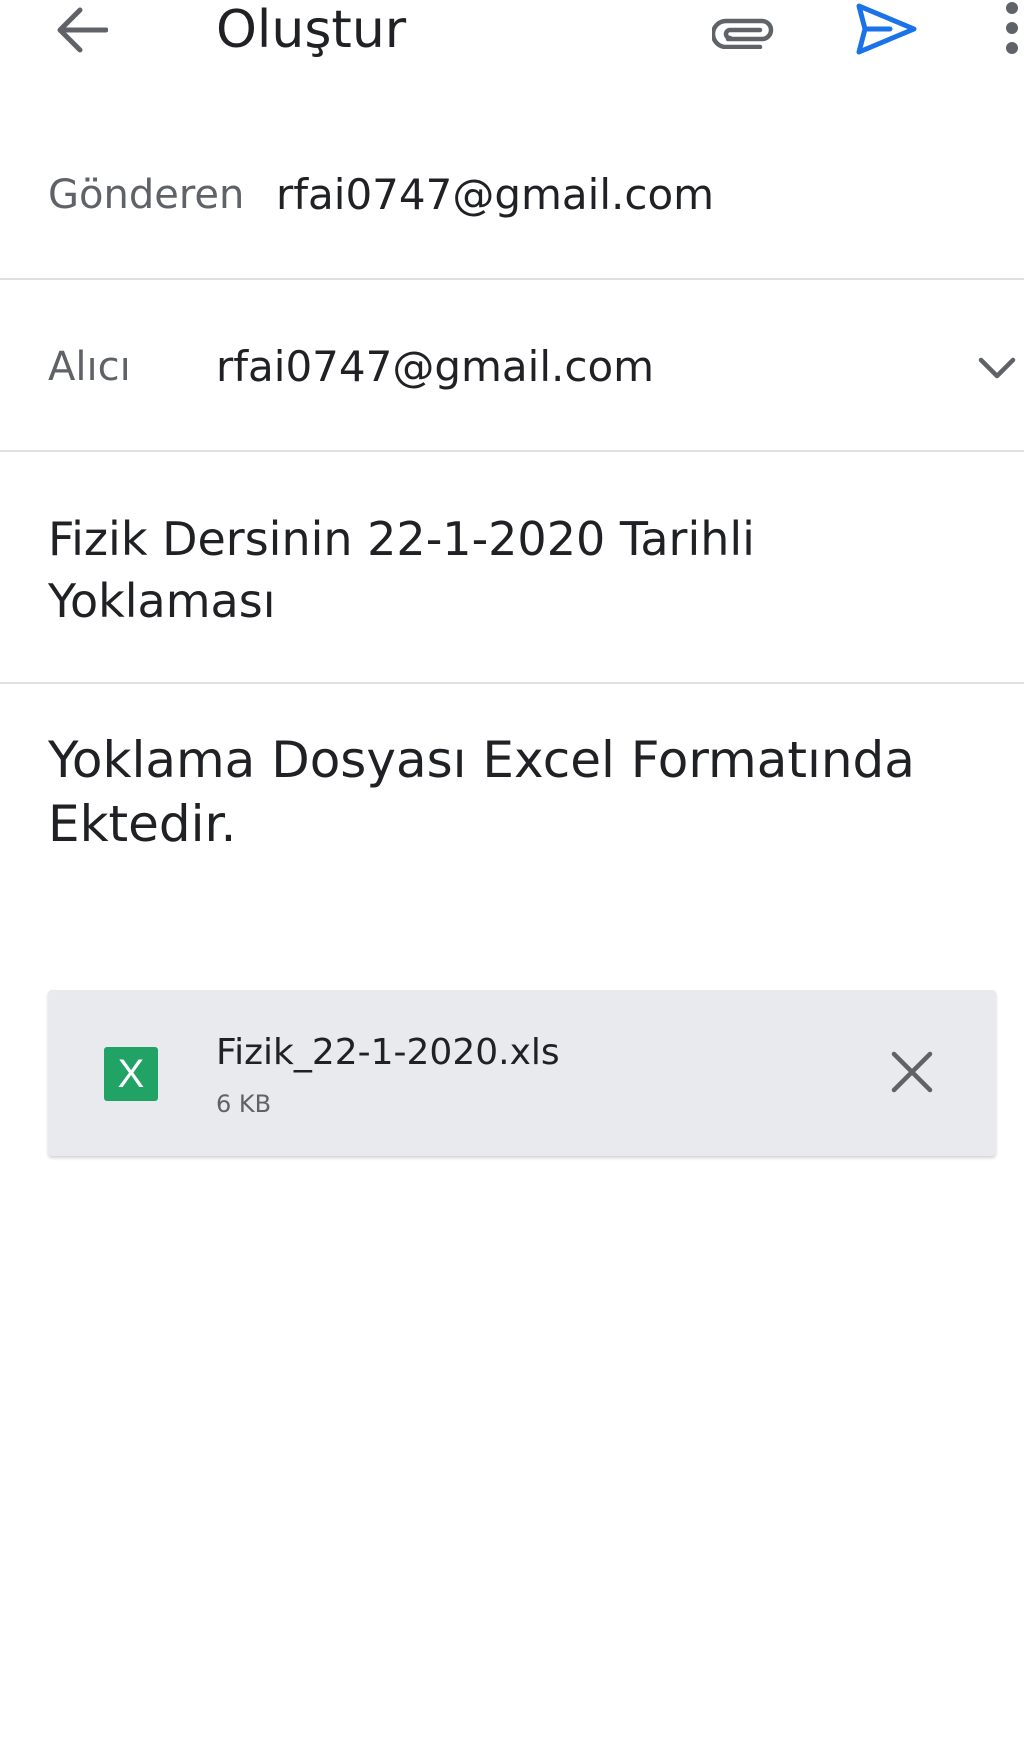 The image size is (1024, 1761). Describe the element at coordinates (481, 760) in the screenshot. I see `body-line-1: Yoklama Dosyası Excel Formatında` at that location.